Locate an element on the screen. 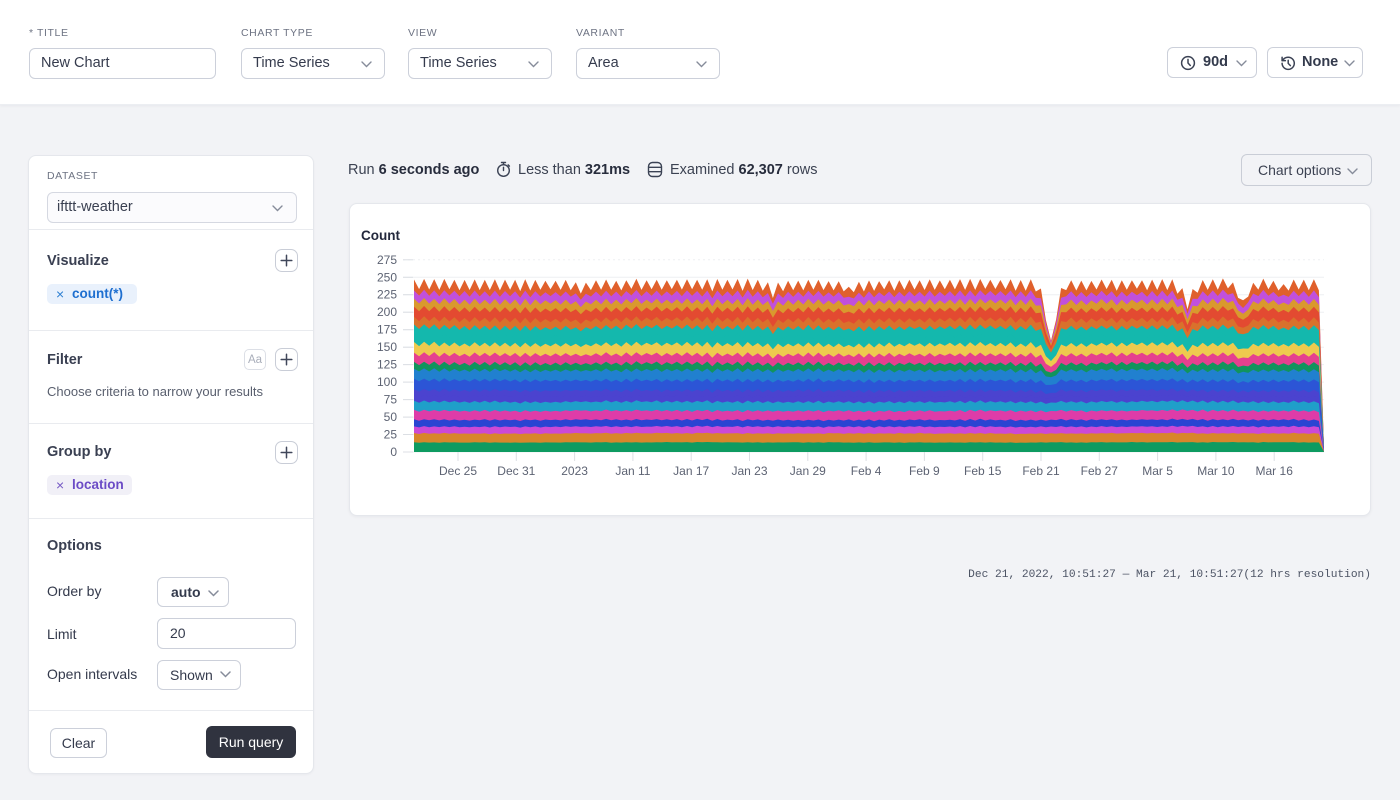 This screenshot has height=800, width=1400. svg-text: 75 is located at coordinates (391, 400).